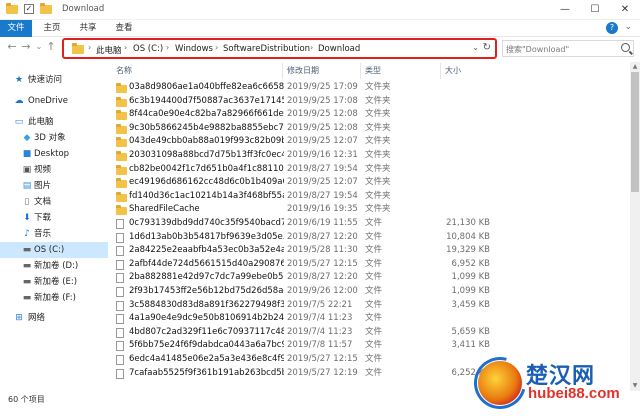 This screenshot has height=419, width=640. I want to click on breadcrumb-windows: Windows, so click(194, 49).